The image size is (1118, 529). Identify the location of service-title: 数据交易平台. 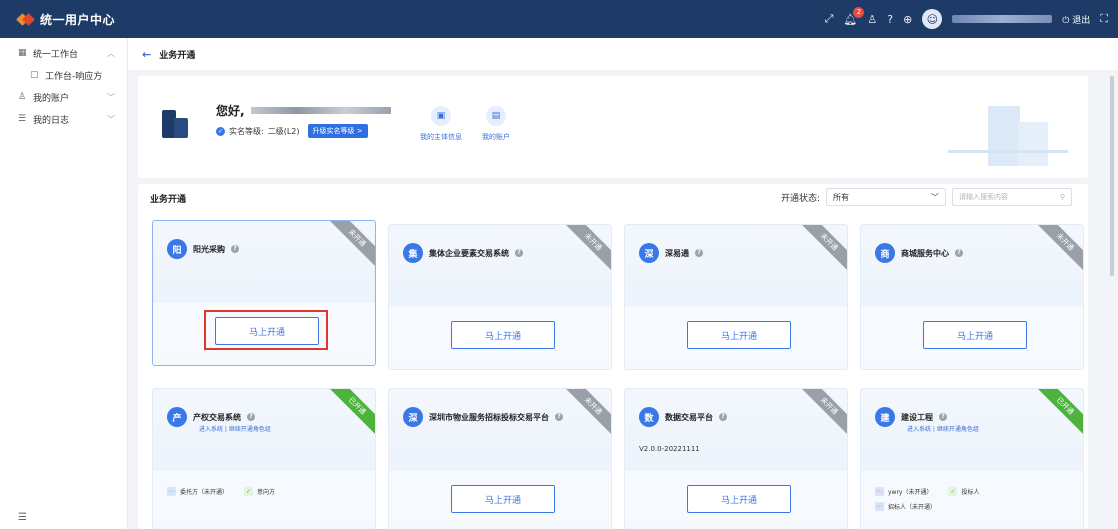
(689, 417).